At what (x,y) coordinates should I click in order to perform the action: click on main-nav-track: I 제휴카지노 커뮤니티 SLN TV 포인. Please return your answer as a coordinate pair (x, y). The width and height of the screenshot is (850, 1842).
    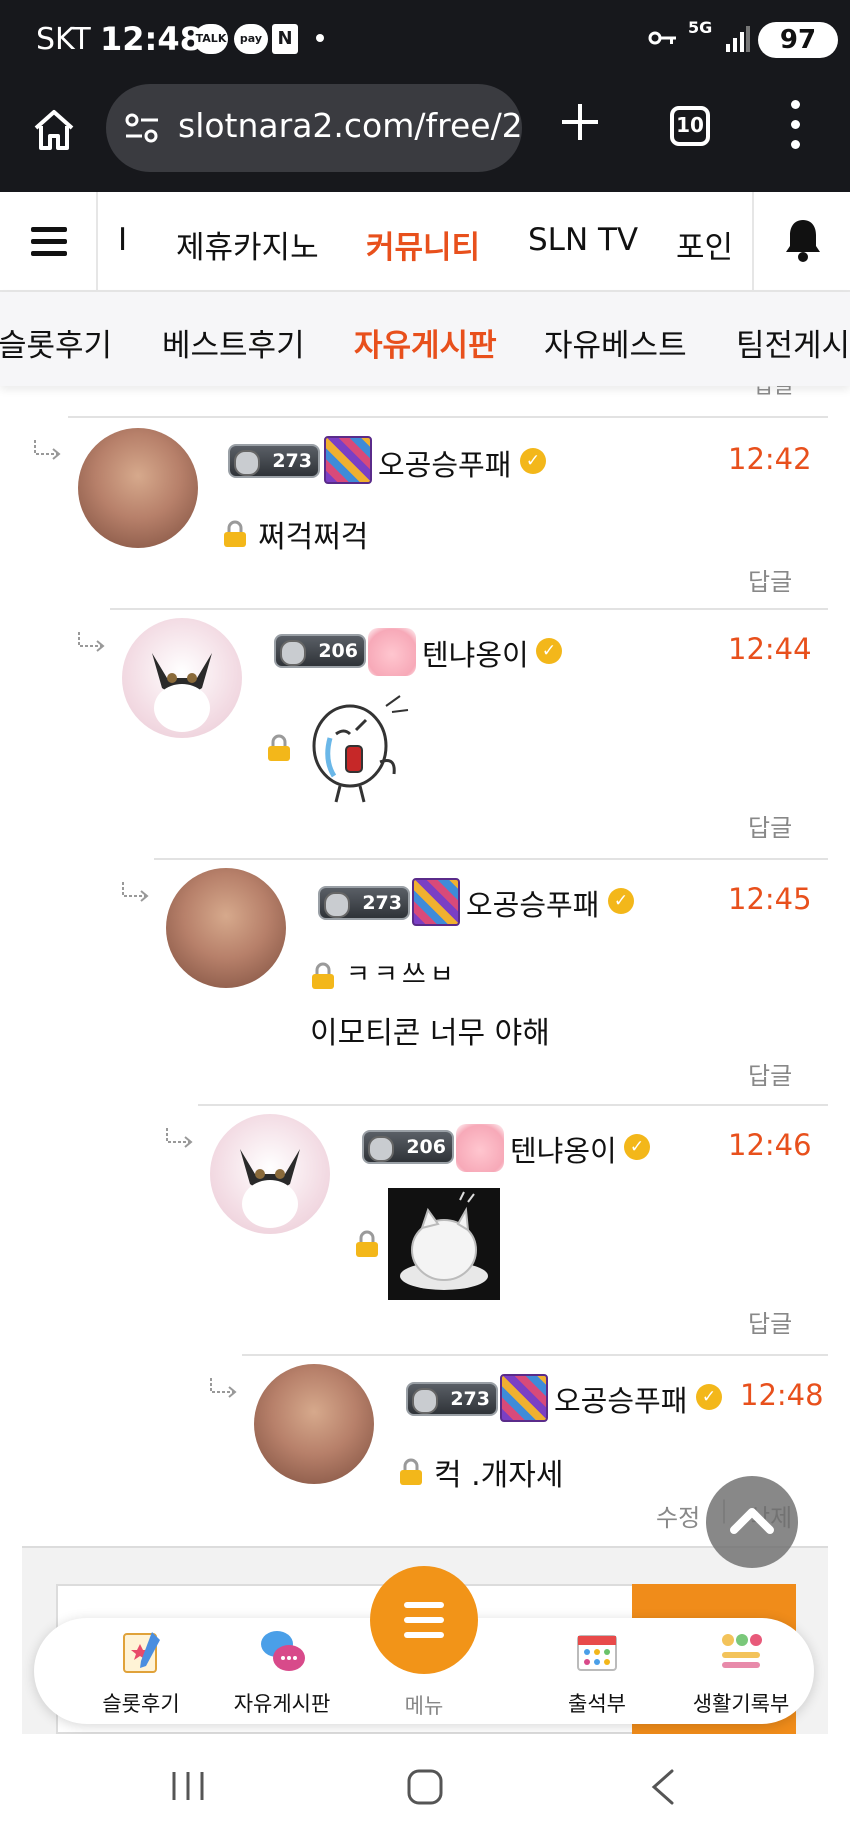
    Looking at the image, I should click on (425, 241).